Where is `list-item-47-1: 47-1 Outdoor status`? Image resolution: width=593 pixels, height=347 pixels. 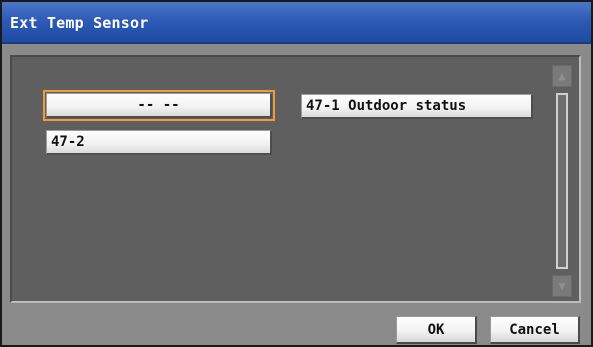 list-item-47-1: 47-1 Outdoor status is located at coordinates (417, 106).